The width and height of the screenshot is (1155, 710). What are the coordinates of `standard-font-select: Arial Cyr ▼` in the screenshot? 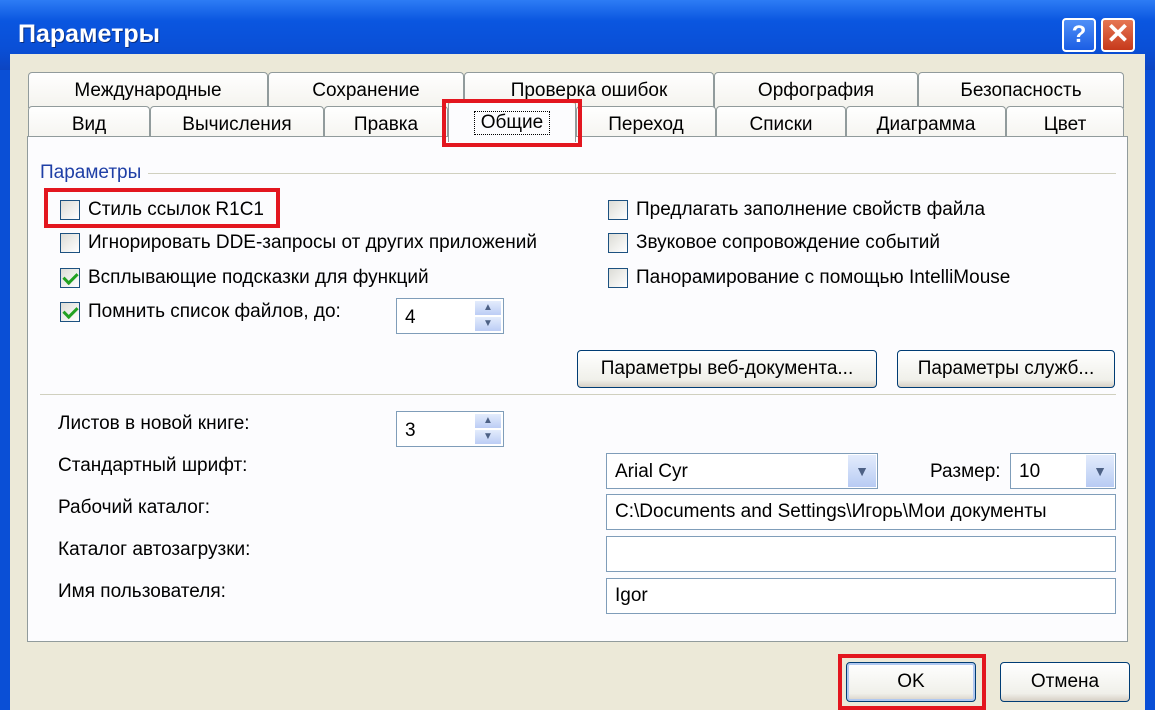 It's located at (742, 471).